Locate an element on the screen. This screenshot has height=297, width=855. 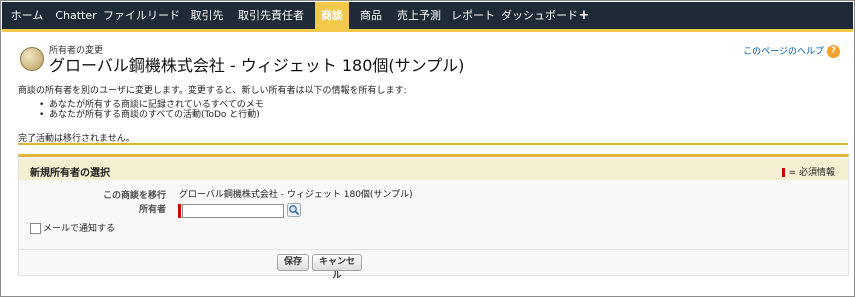
tab-dashboards: ダッシュボード is located at coordinates (539, 15).